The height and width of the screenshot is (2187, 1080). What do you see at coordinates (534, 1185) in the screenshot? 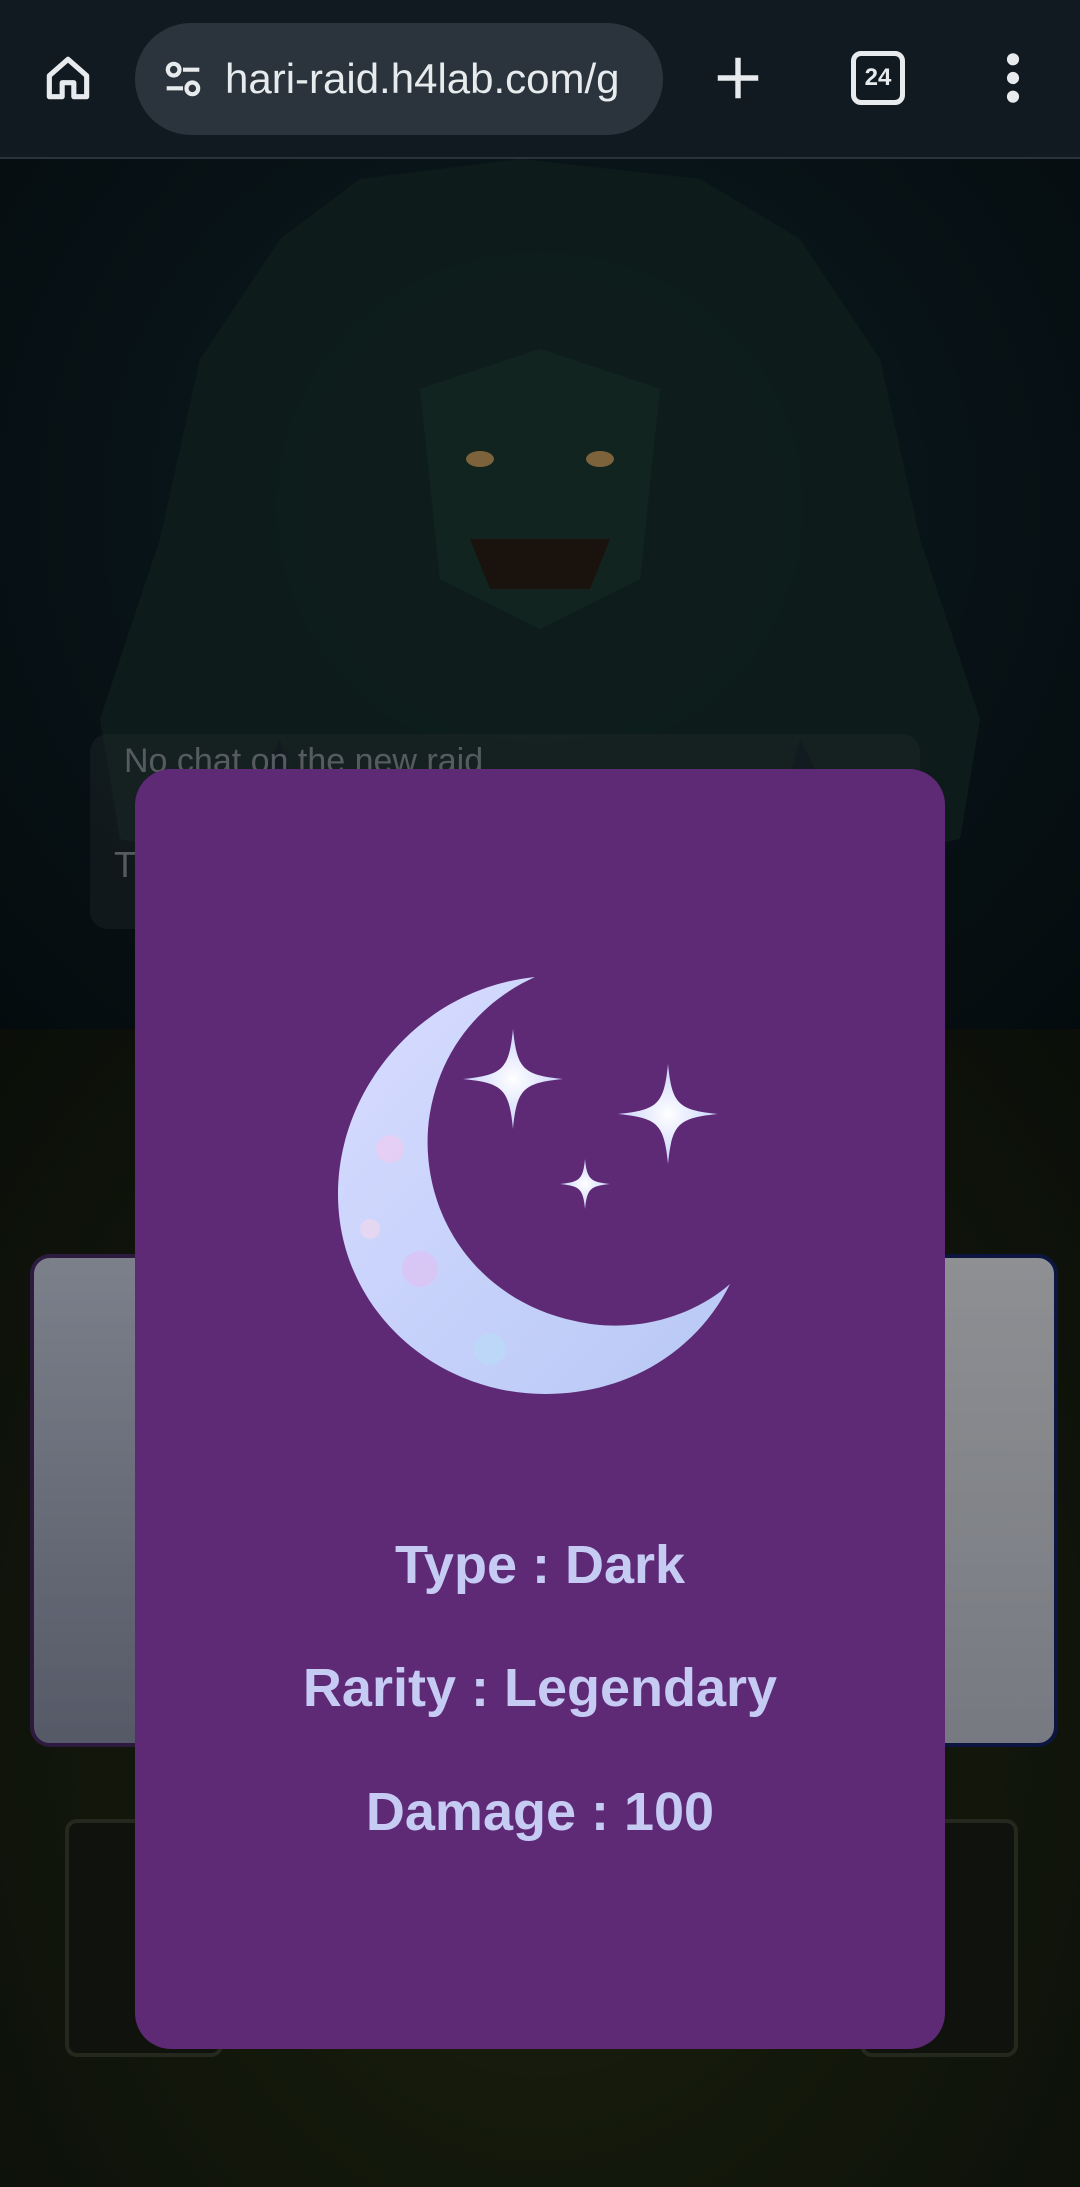
I see `moon-stars-icon` at bounding box center [534, 1185].